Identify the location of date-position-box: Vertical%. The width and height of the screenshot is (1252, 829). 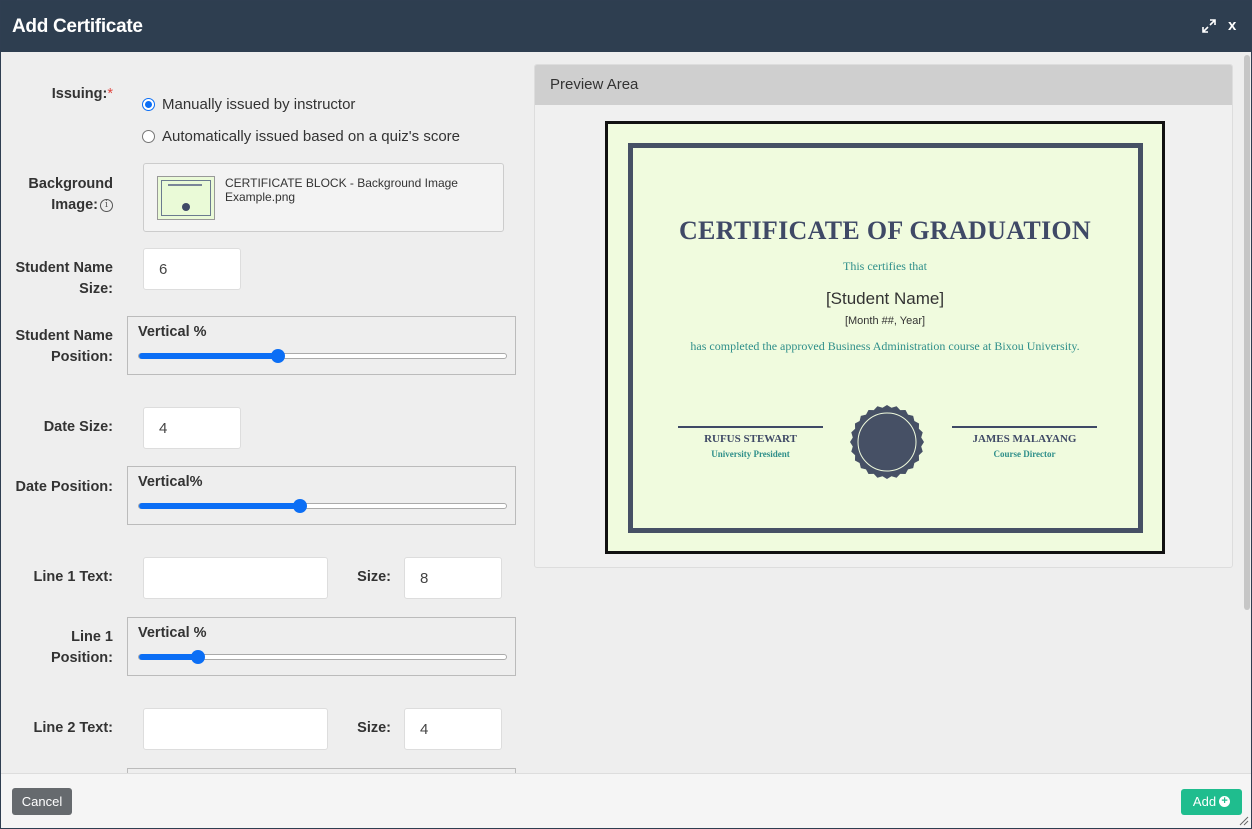
(321, 495).